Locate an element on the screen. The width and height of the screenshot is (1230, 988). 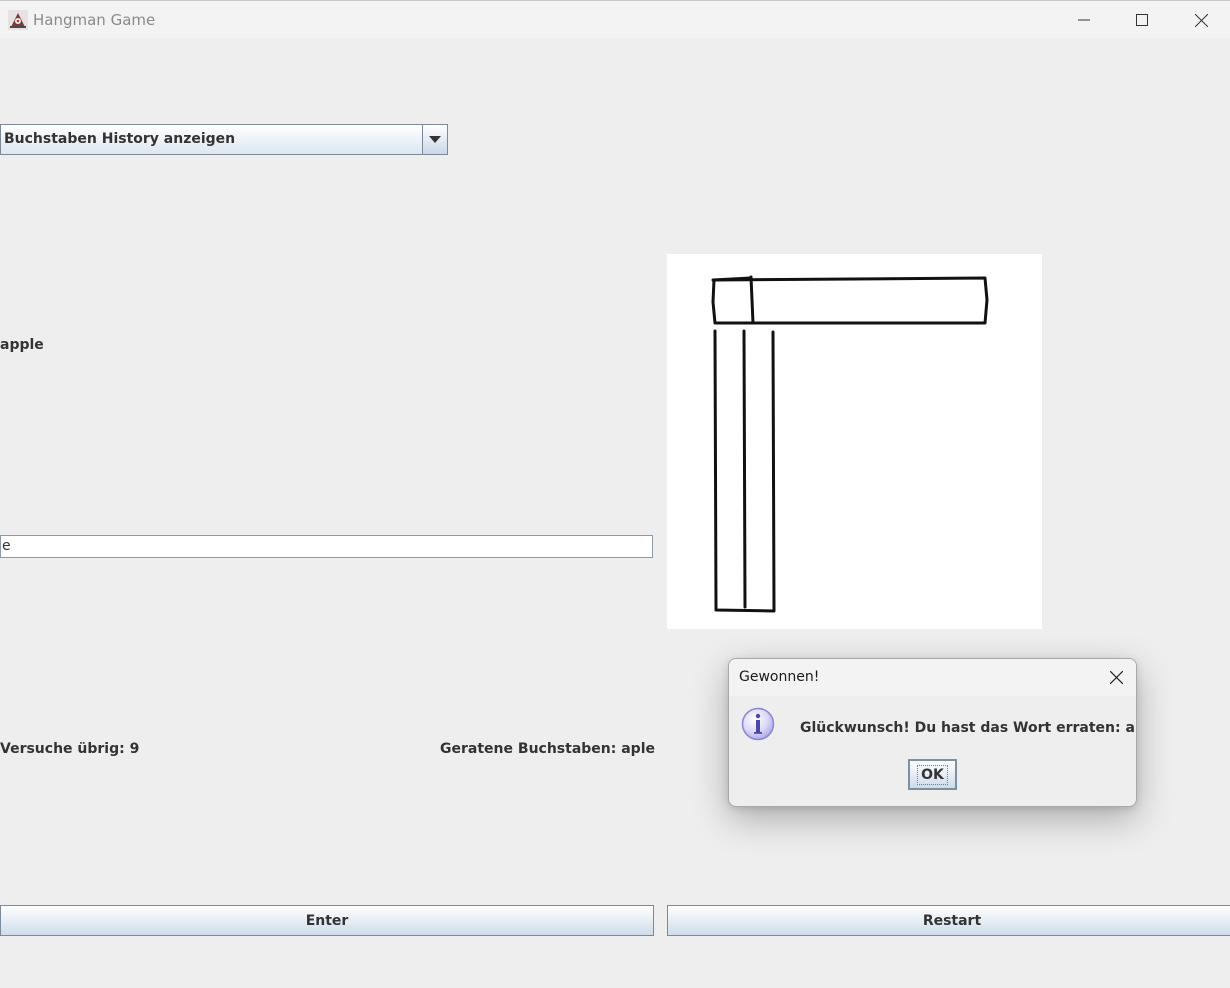
hangman-drawing is located at coordinates (854, 441).